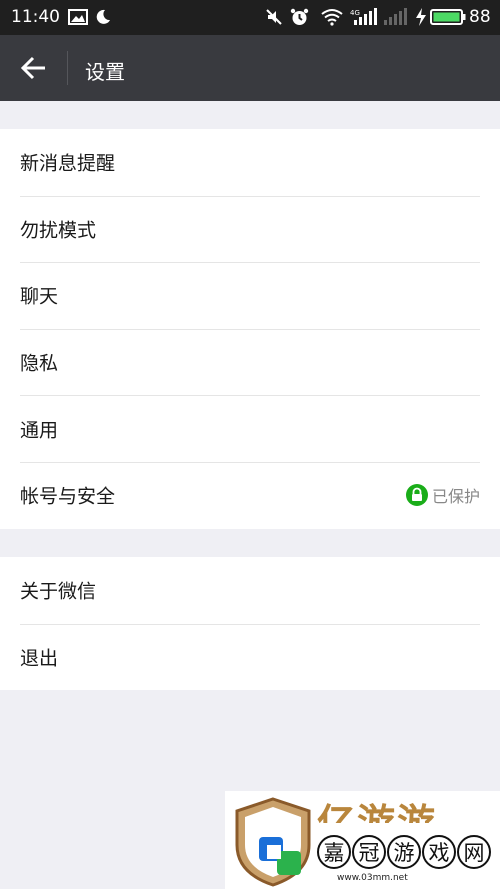  I want to click on signal-icon: 4G, so click(363, 16).